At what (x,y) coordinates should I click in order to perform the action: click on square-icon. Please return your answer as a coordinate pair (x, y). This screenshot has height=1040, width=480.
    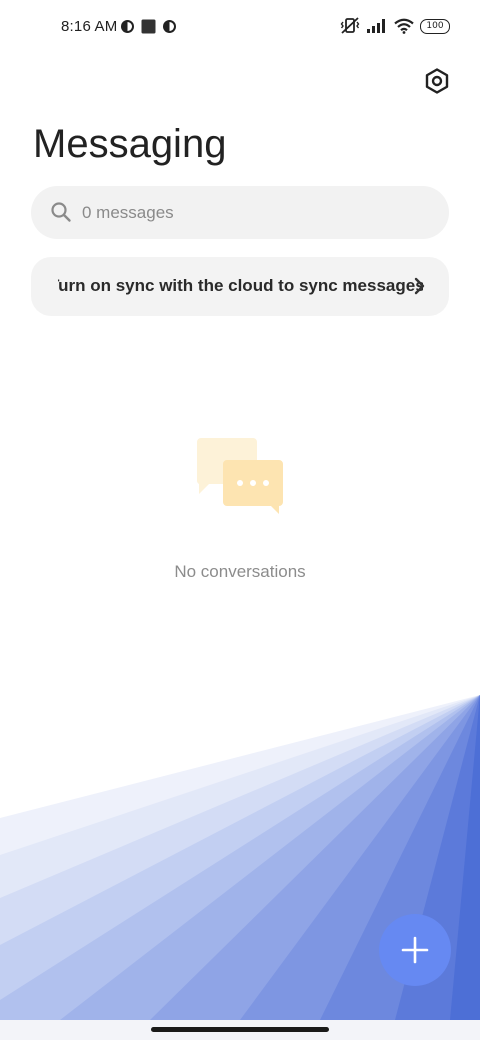
    Looking at the image, I should click on (148, 26).